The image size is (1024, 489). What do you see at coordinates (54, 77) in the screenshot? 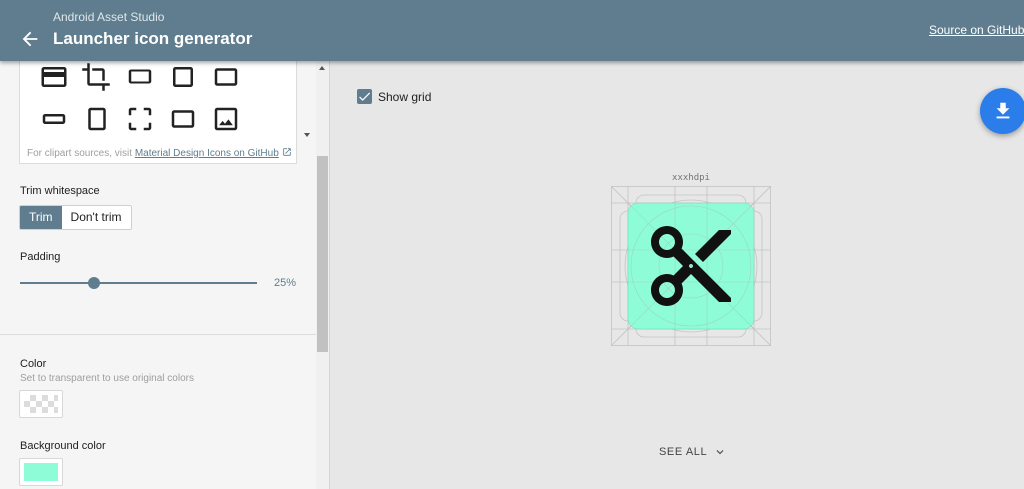
I see `card-icon` at bounding box center [54, 77].